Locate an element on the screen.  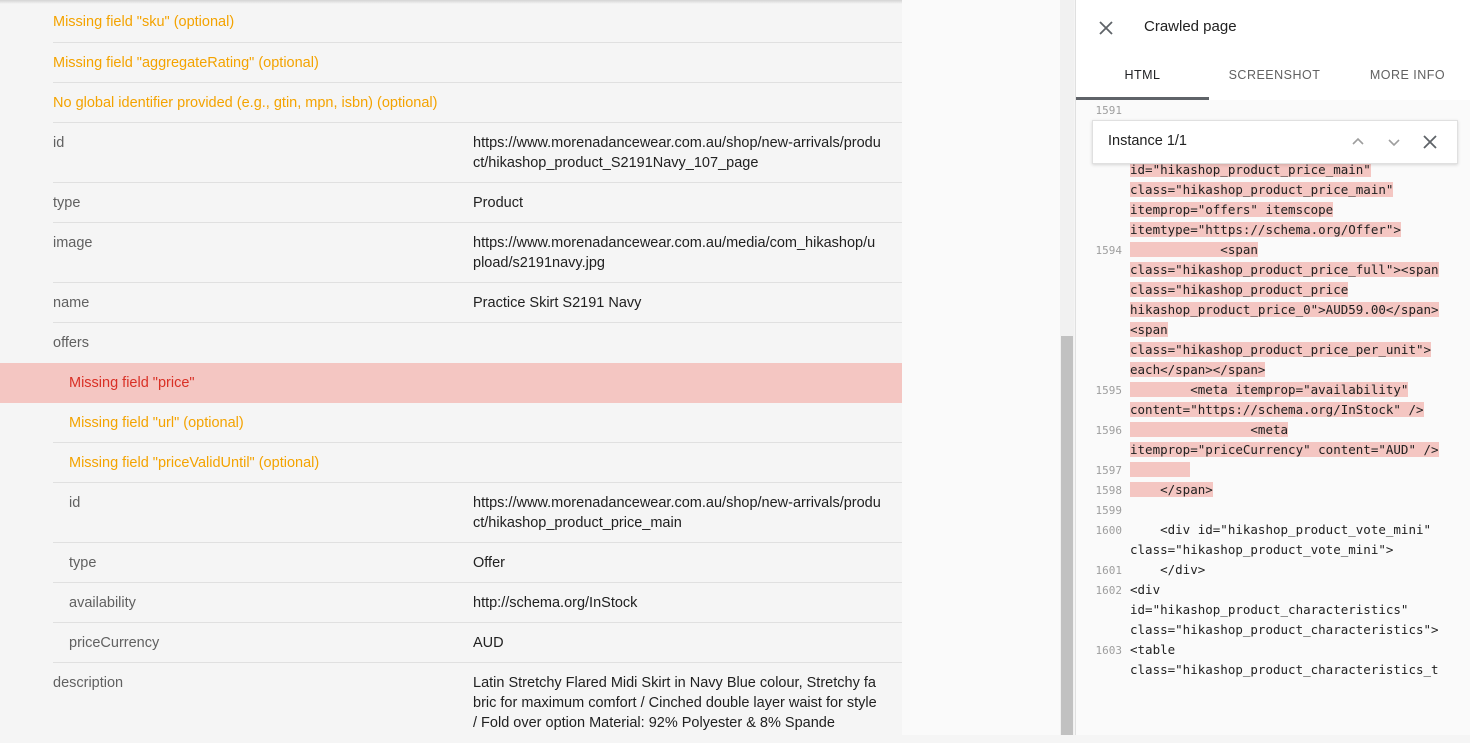
code-line: itemtype="https://schema.org/Offer"> is located at coordinates (1265, 229).